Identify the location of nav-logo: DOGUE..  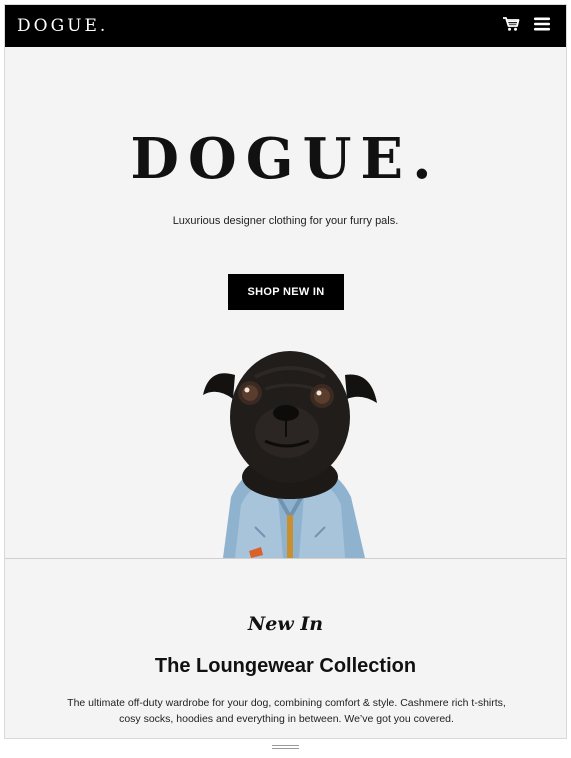
(62, 26).